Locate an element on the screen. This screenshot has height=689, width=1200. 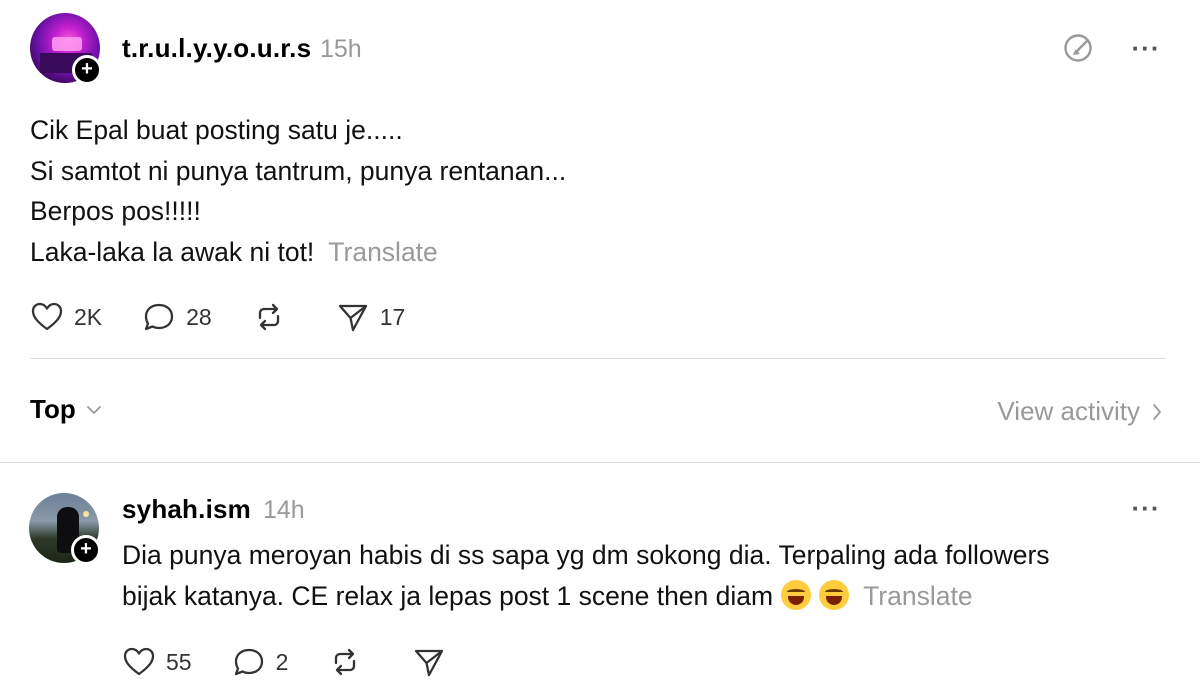
share-button is located at coordinates (434, 662).